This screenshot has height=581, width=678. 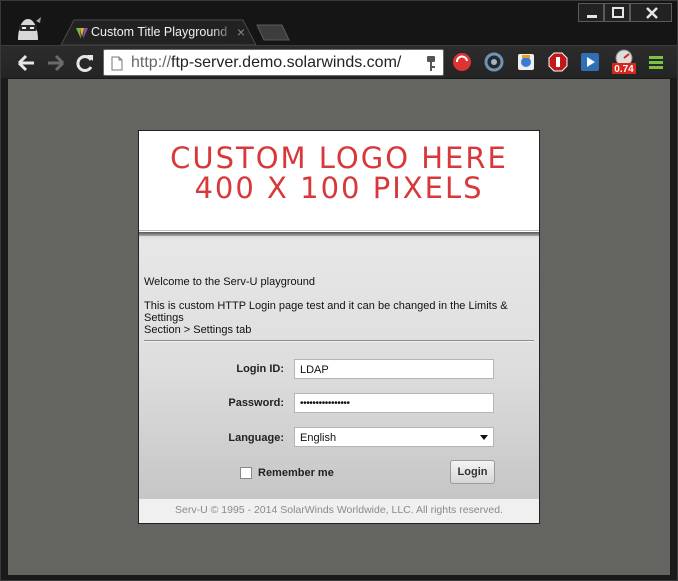 I want to click on minimize-icon, so click(x=592, y=16).